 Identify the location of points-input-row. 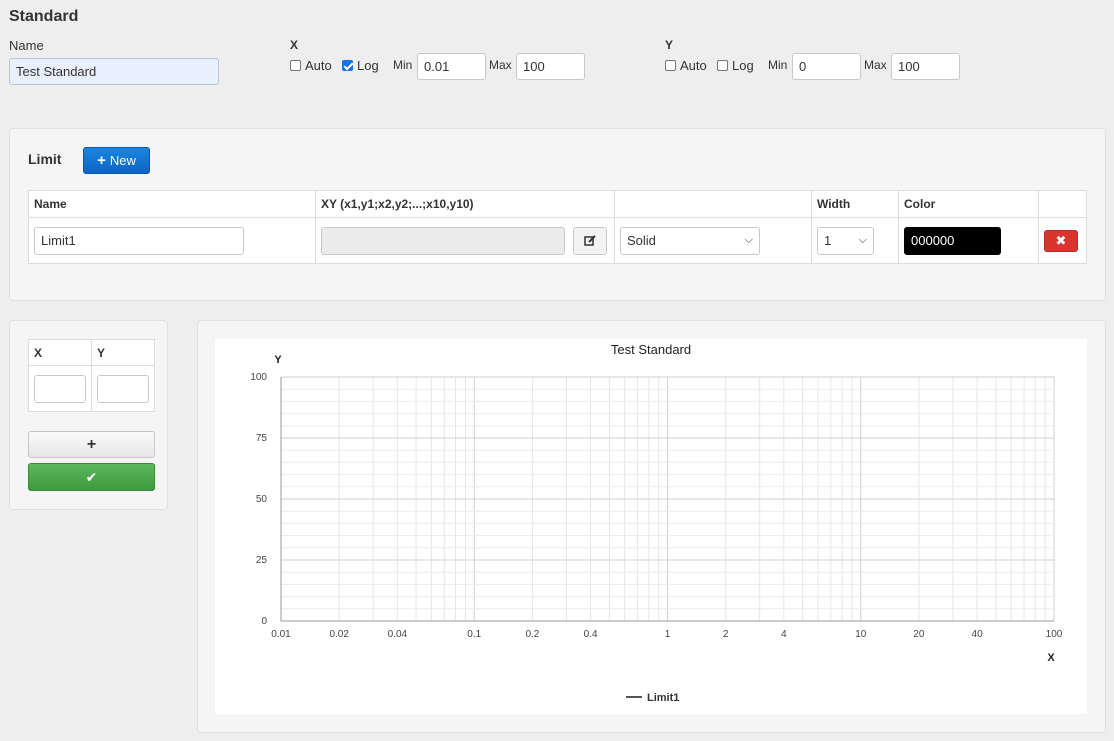
(91, 388).